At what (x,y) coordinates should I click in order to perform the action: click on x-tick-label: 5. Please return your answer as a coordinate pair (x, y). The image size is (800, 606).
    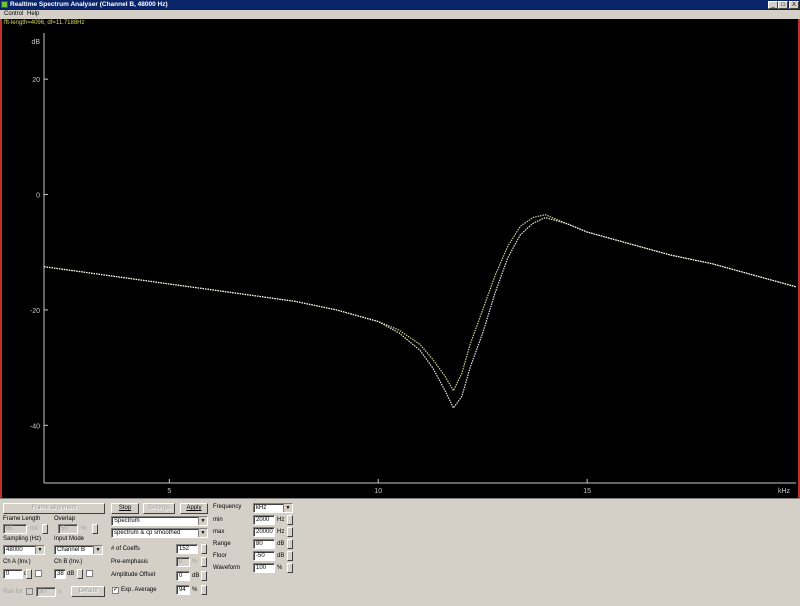
    Looking at the image, I should click on (169, 491).